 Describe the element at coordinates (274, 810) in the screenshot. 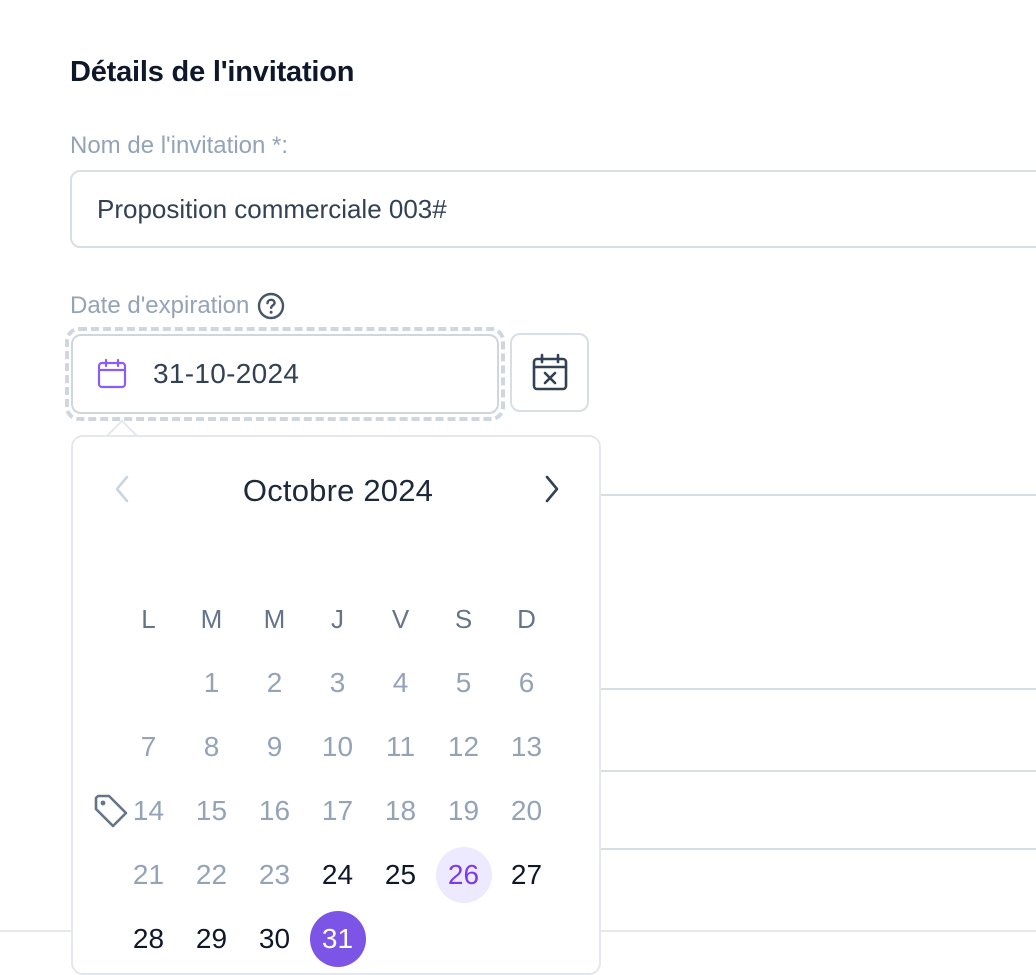

I see `calendar-day: 16` at that location.